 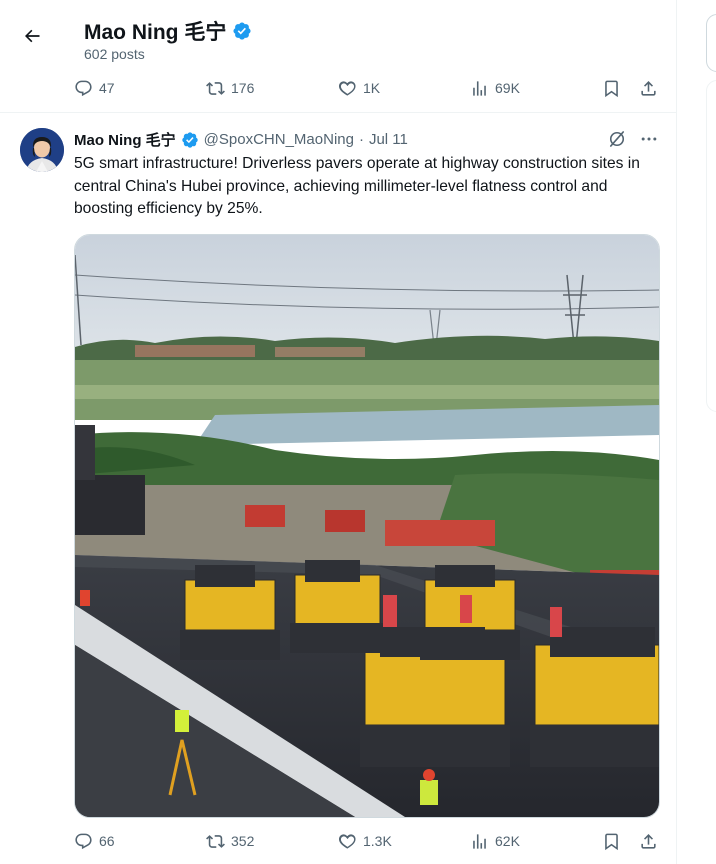 What do you see at coordinates (711, 43) in the screenshot?
I see `sidebar-search-fragment` at bounding box center [711, 43].